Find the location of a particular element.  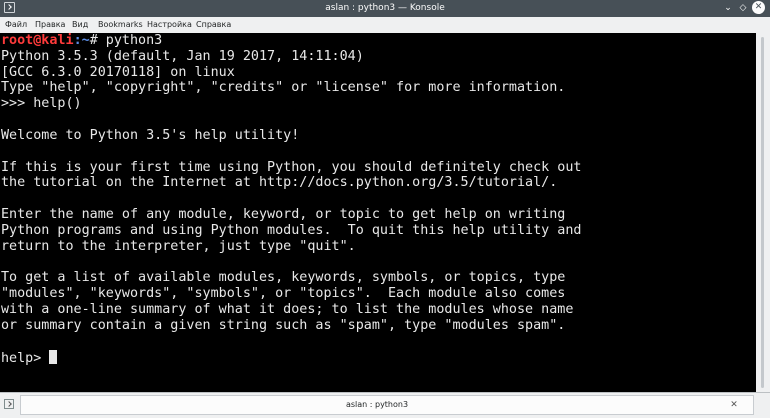

terminal-cursor is located at coordinates (53, 356).